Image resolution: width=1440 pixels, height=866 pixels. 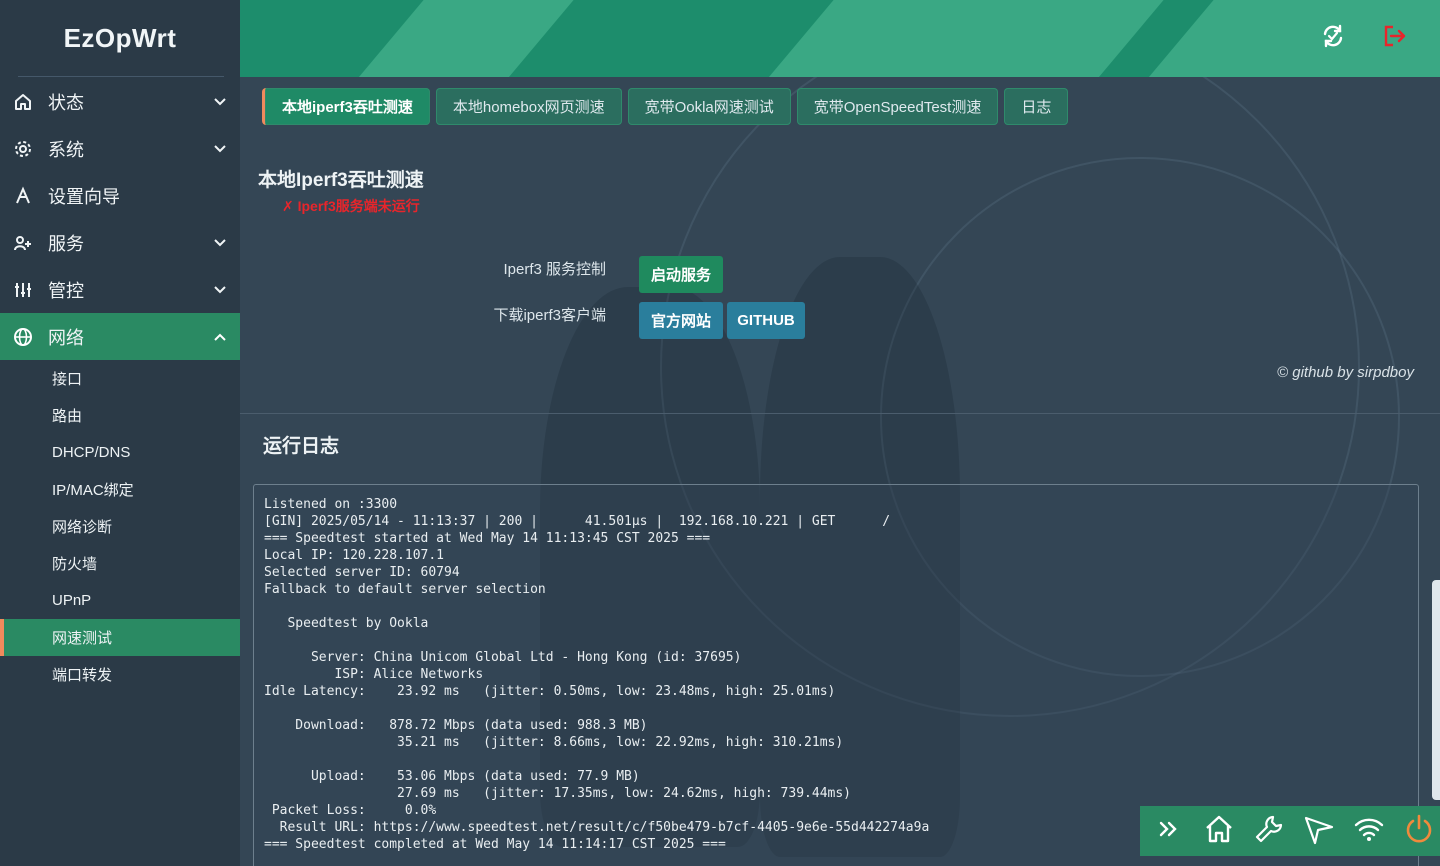 I want to click on scrollbar, so click(x=1436, y=690).